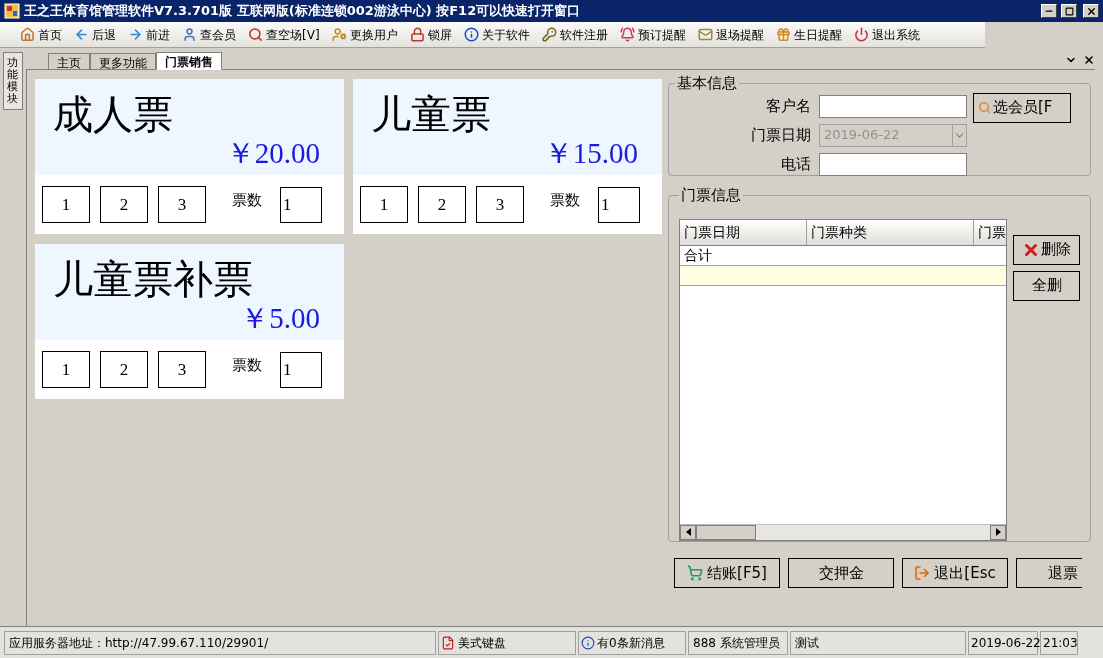 This screenshot has width=1103, height=658. Describe the element at coordinates (549, 34) in the screenshot. I see `key-icon` at that location.